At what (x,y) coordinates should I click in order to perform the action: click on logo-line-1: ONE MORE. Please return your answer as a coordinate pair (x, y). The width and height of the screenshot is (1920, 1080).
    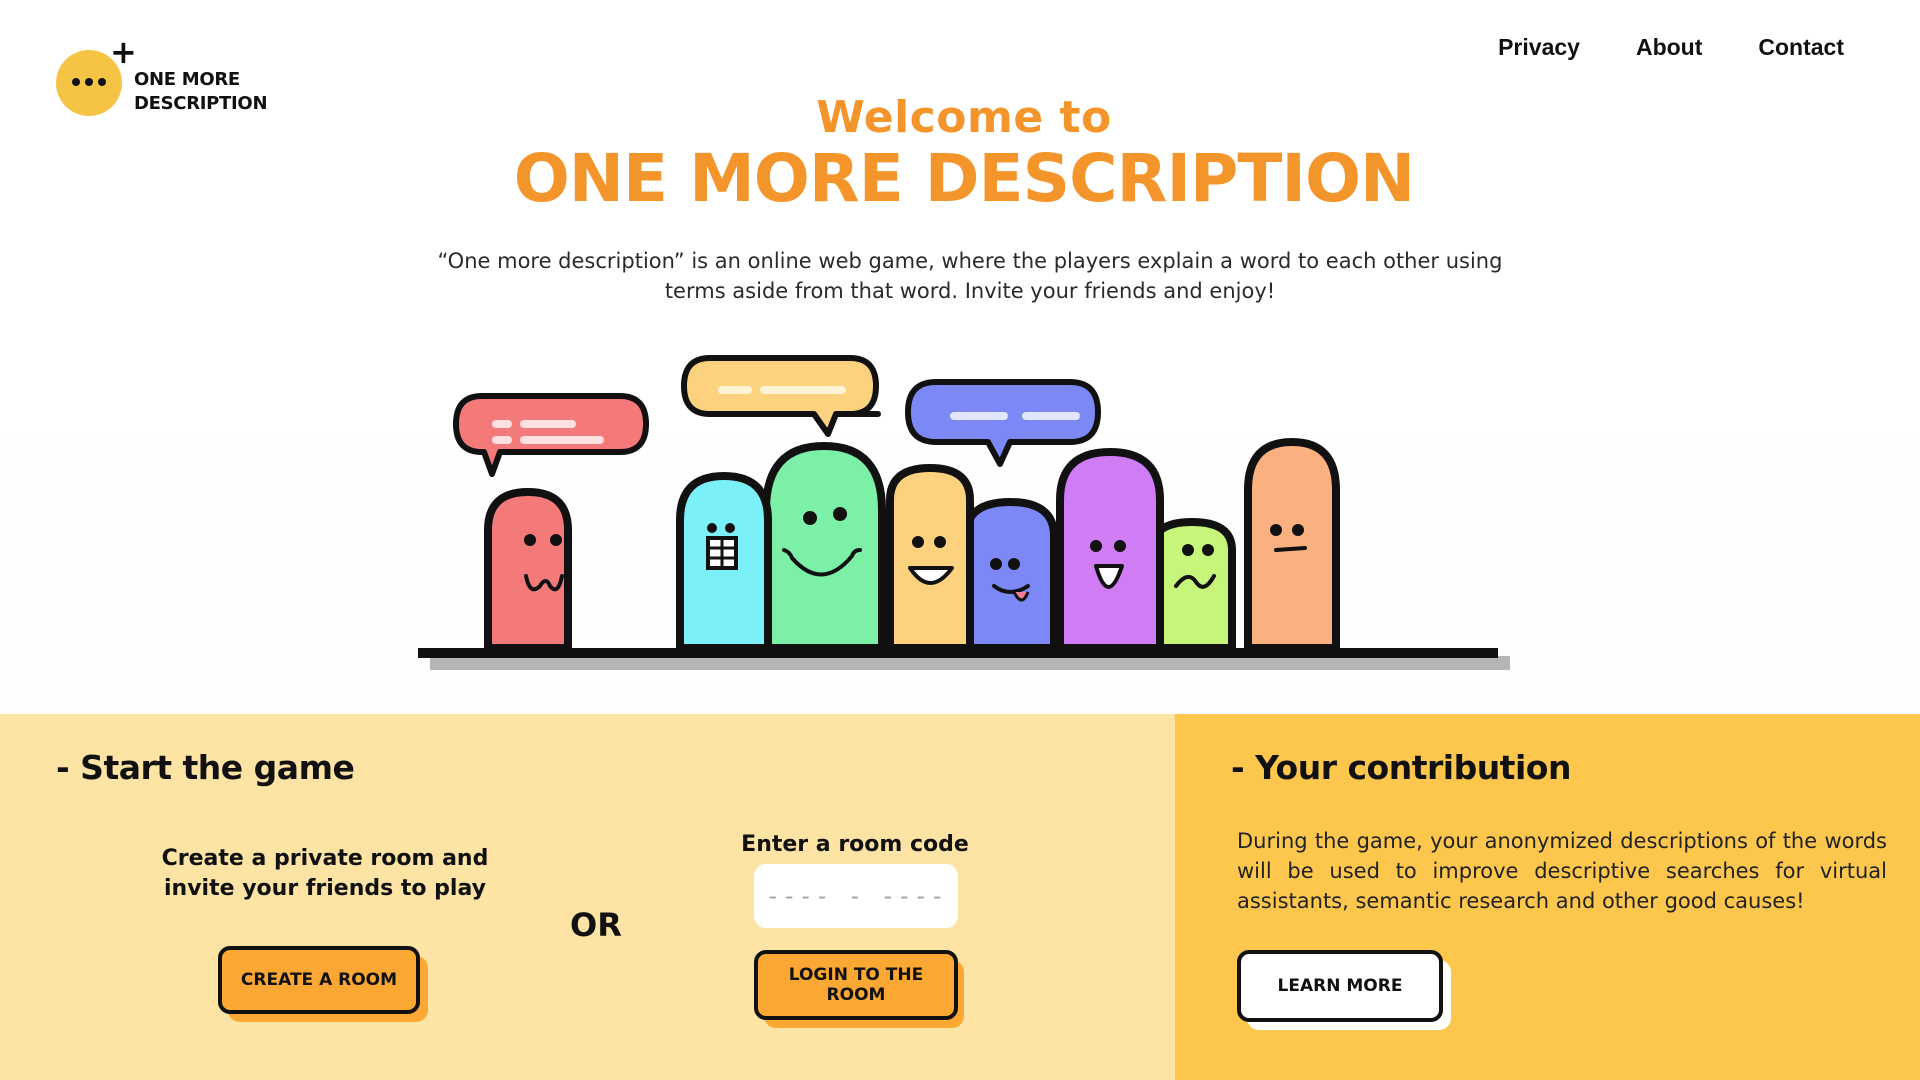
    Looking at the image, I should click on (187, 79).